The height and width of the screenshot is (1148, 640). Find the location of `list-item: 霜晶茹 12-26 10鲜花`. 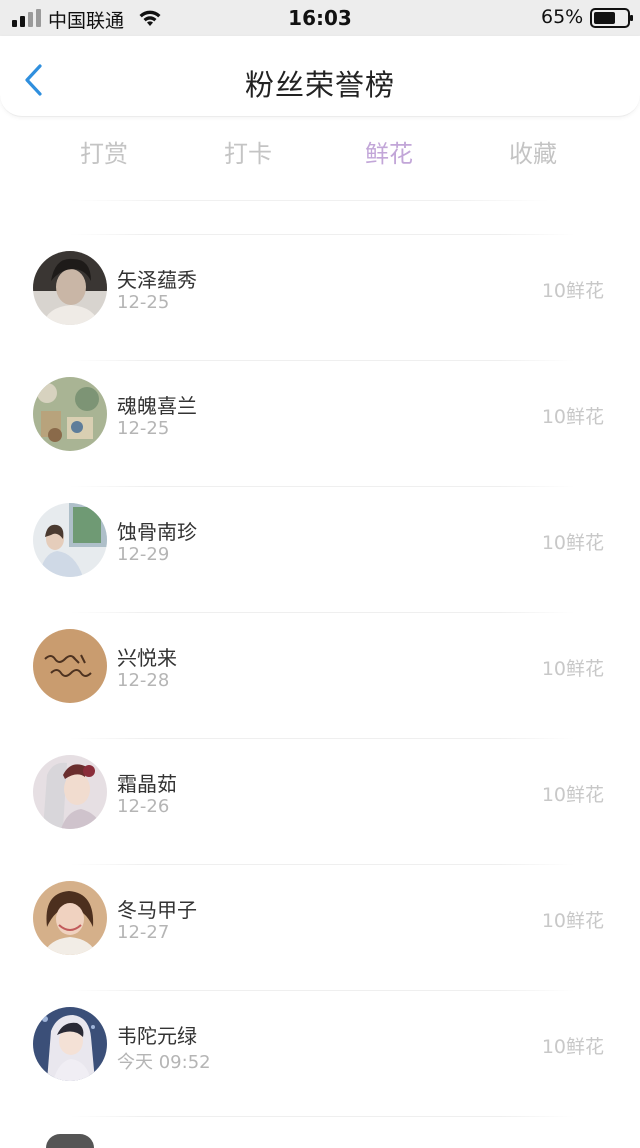

list-item: 霜晶茹 12-26 10鲜花 is located at coordinates (320, 801).